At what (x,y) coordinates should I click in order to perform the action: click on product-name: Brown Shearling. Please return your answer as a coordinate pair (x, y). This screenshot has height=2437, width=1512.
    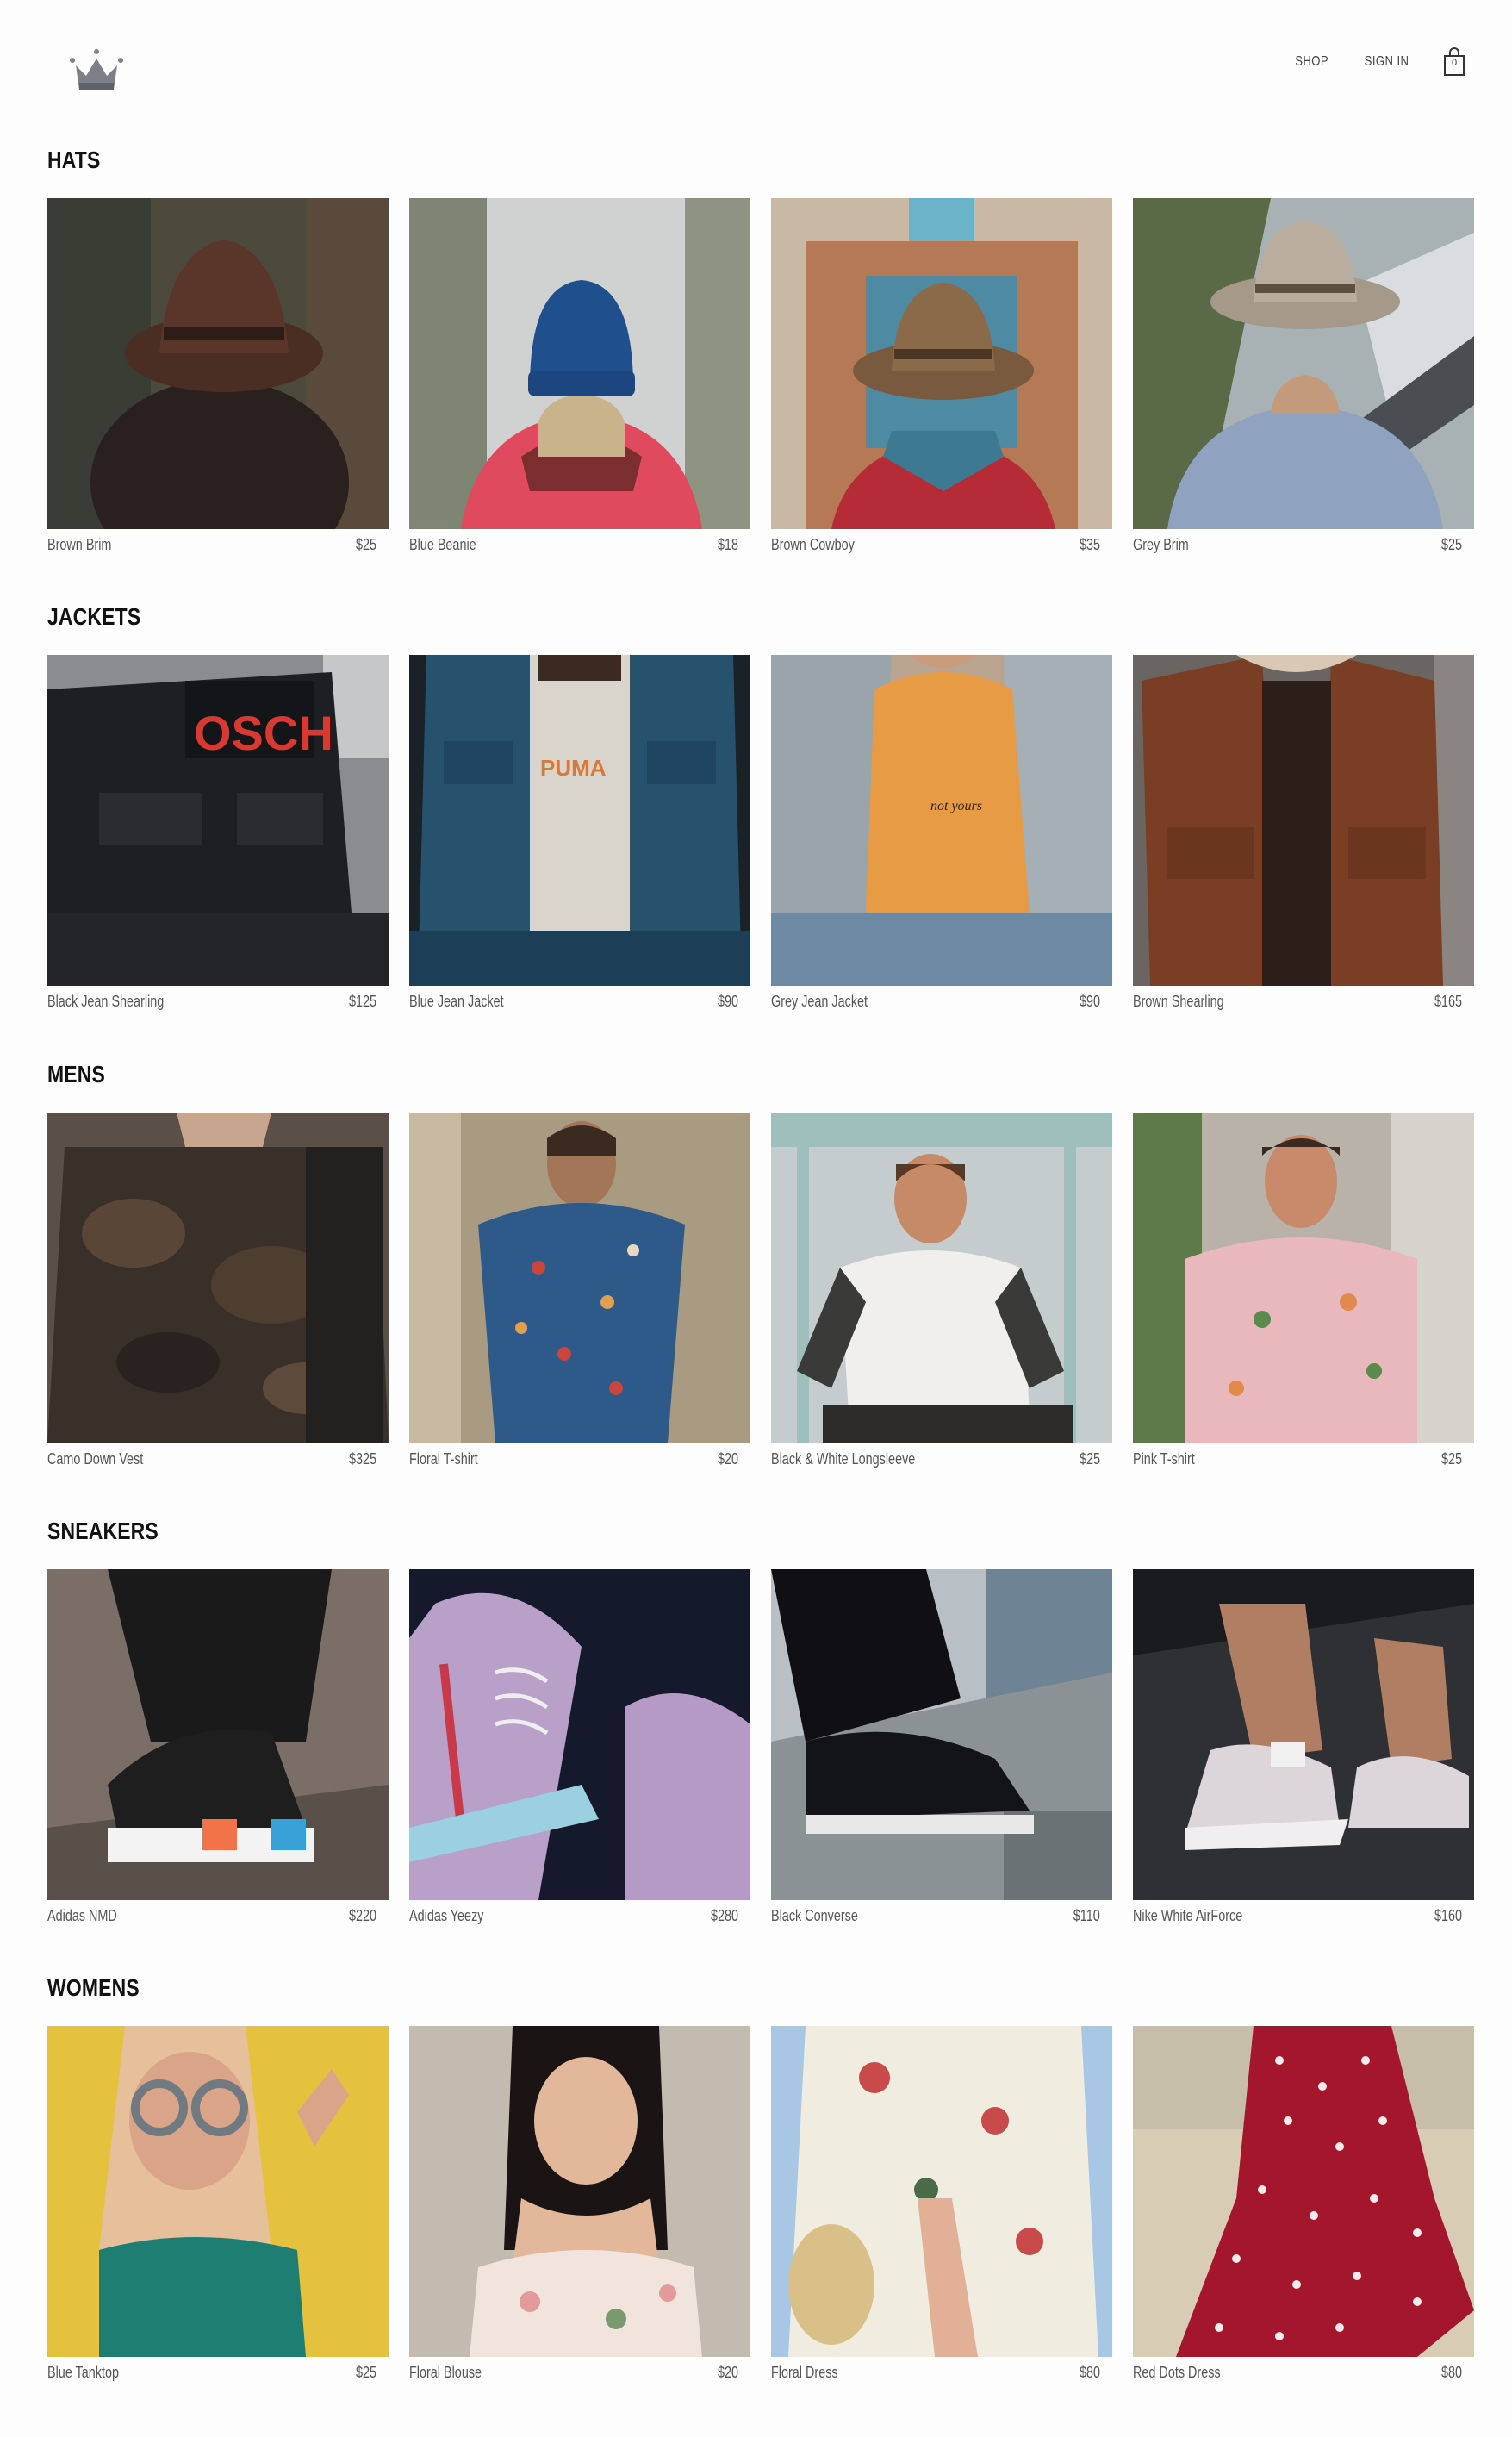
    Looking at the image, I should click on (1179, 1001).